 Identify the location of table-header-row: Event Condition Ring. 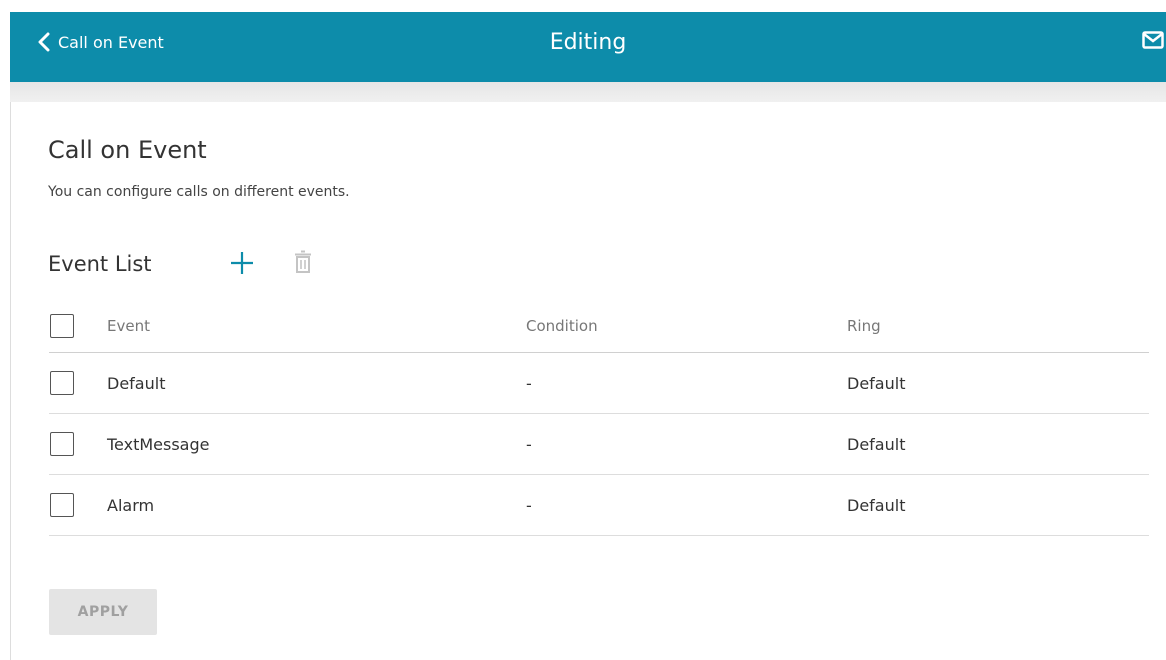
(599, 326).